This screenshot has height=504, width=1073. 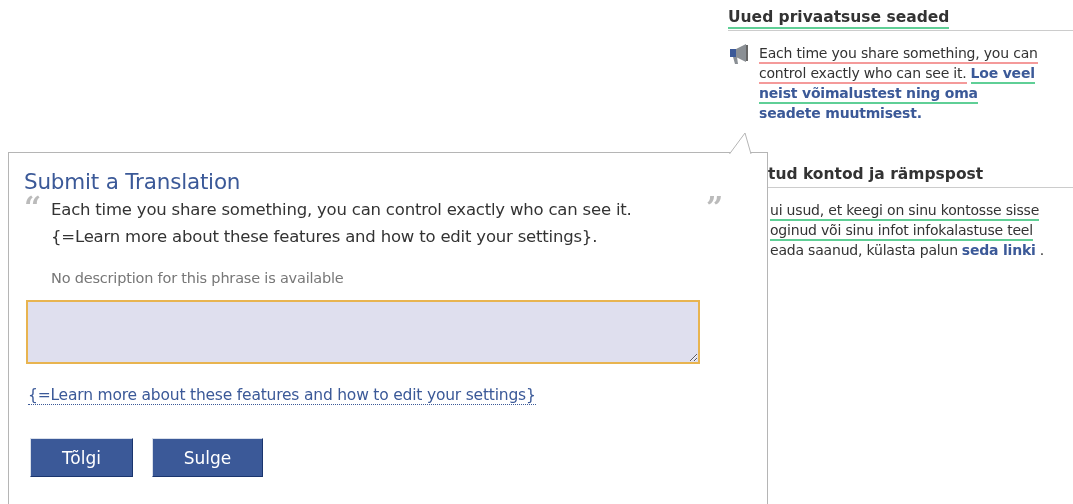 I want to click on open-quote: “, so click(x=33, y=208).